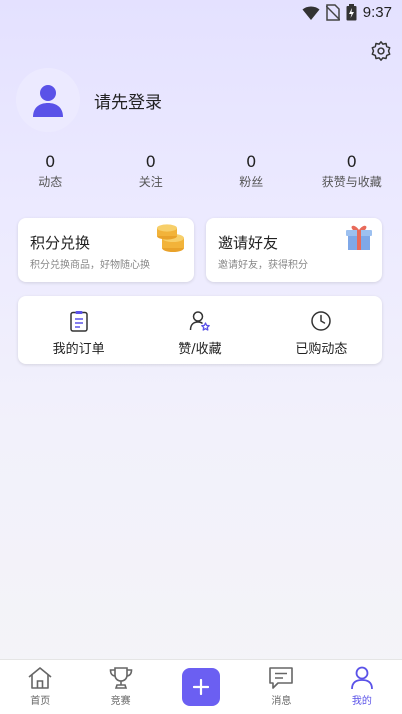  What do you see at coordinates (120, 701) in the screenshot?
I see `tab-label: 竞赛` at bounding box center [120, 701].